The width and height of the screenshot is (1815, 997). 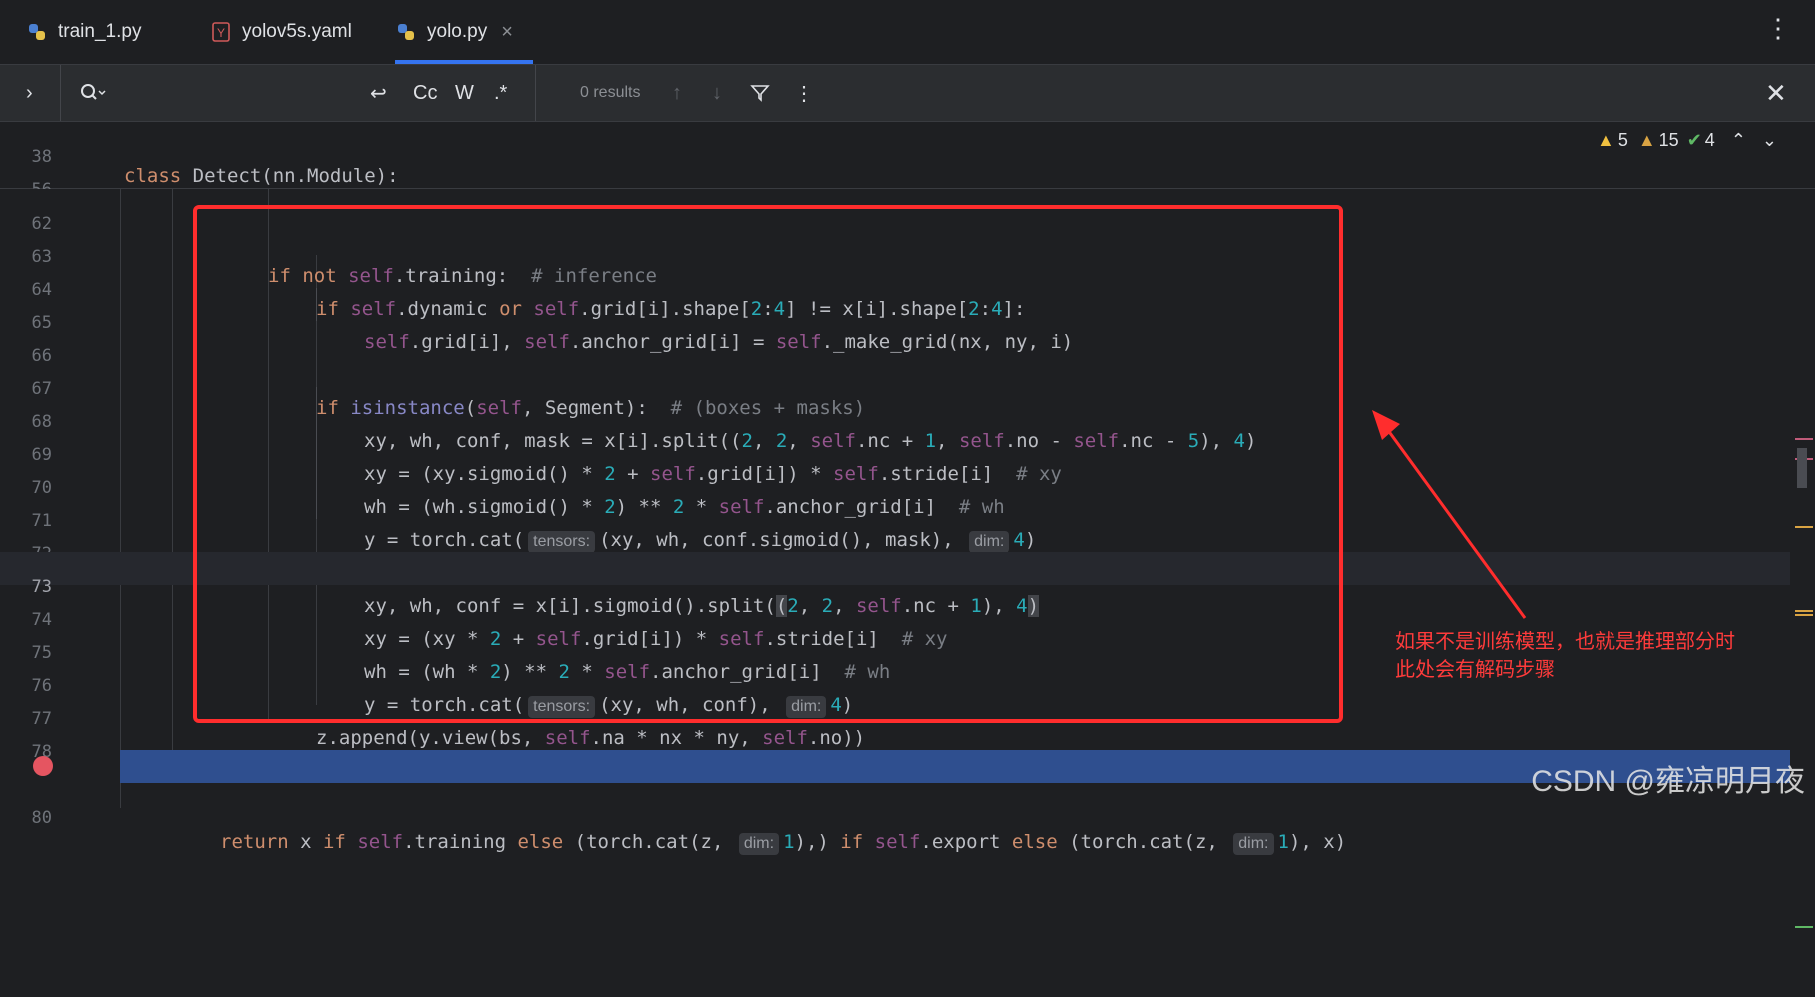 What do you see at coordinates (93, 93) in the screenshot?
I see `search-history-icon` at bounding box center [93, 93].